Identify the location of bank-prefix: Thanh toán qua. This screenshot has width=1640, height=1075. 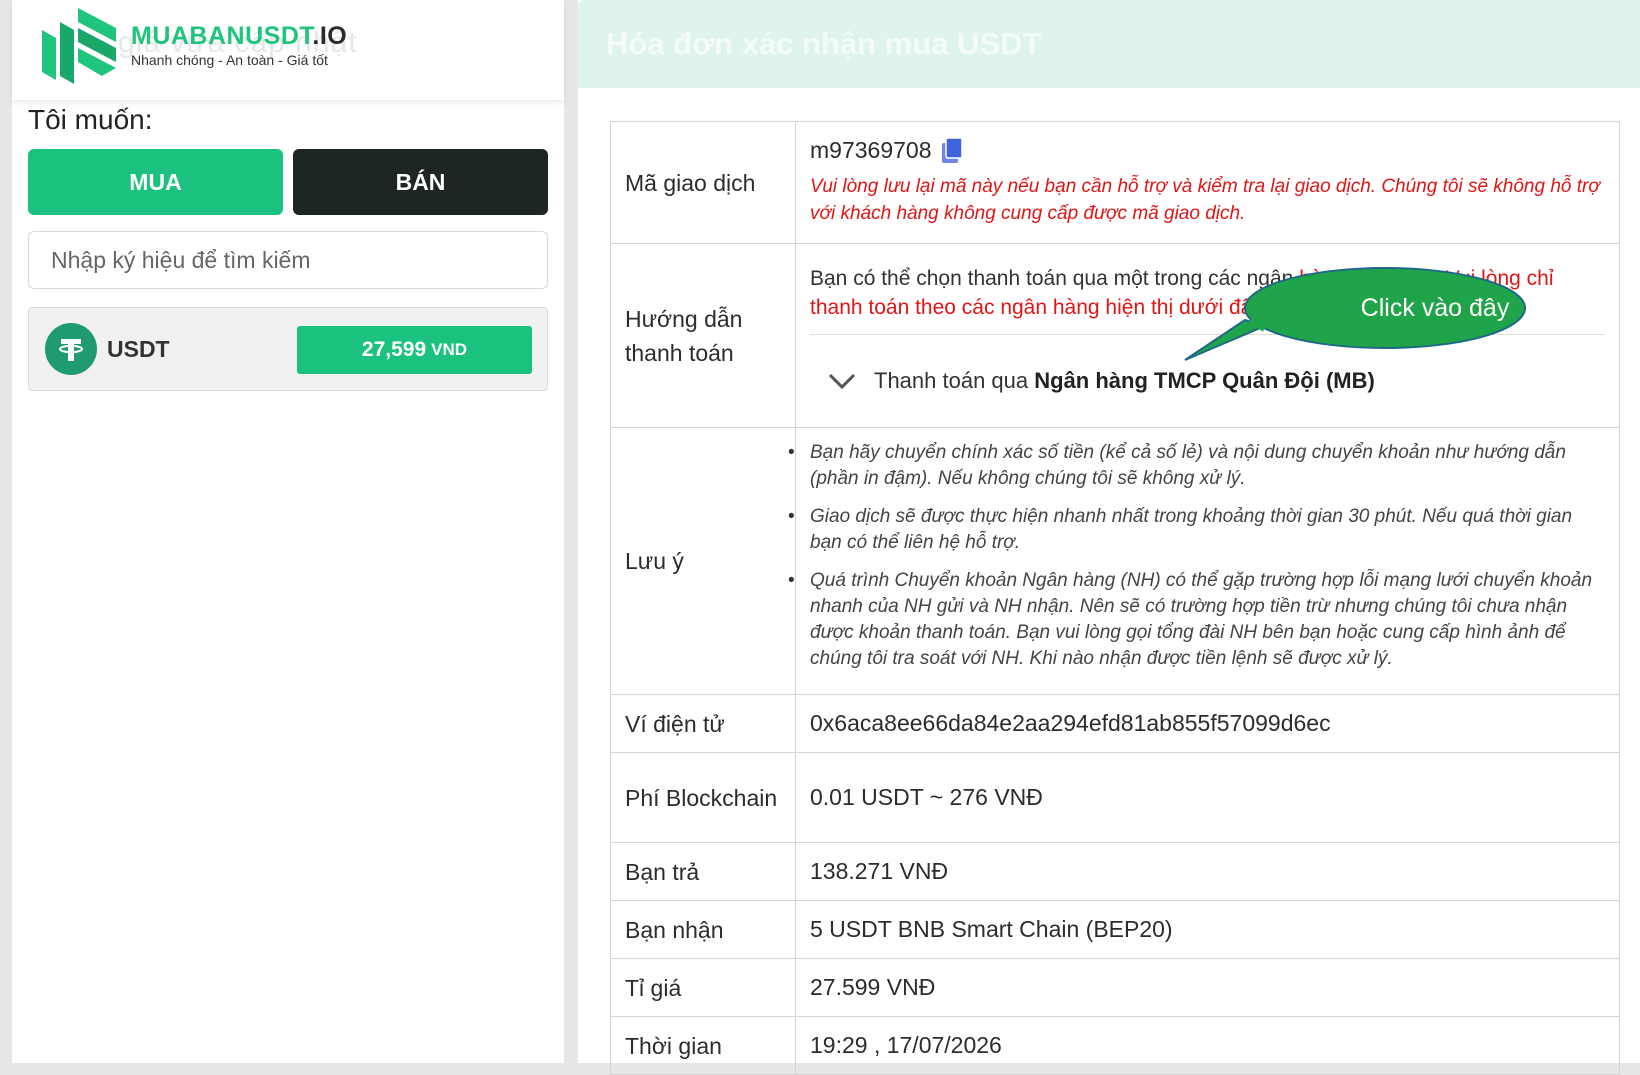
(954, 380).